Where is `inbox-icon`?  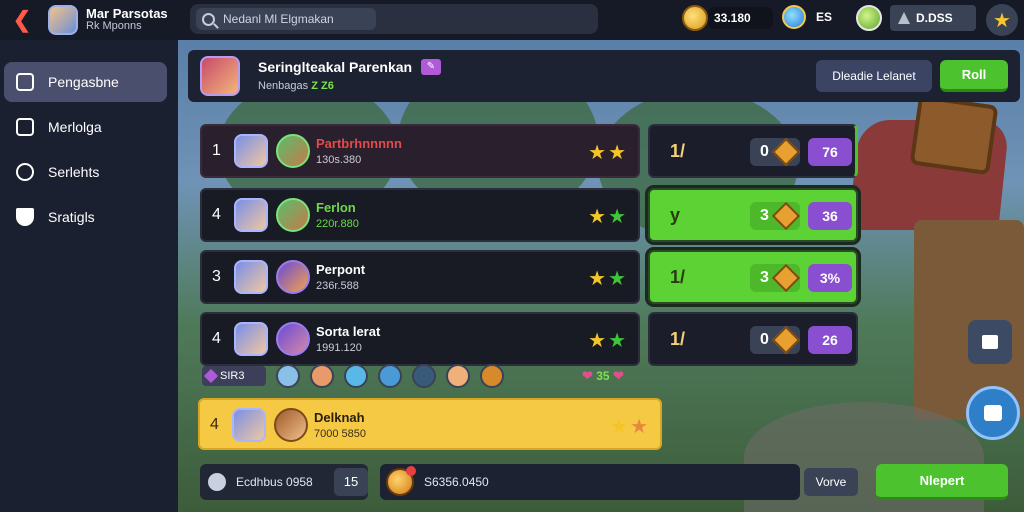 inbox-icon is located at coordinates (25, 82).